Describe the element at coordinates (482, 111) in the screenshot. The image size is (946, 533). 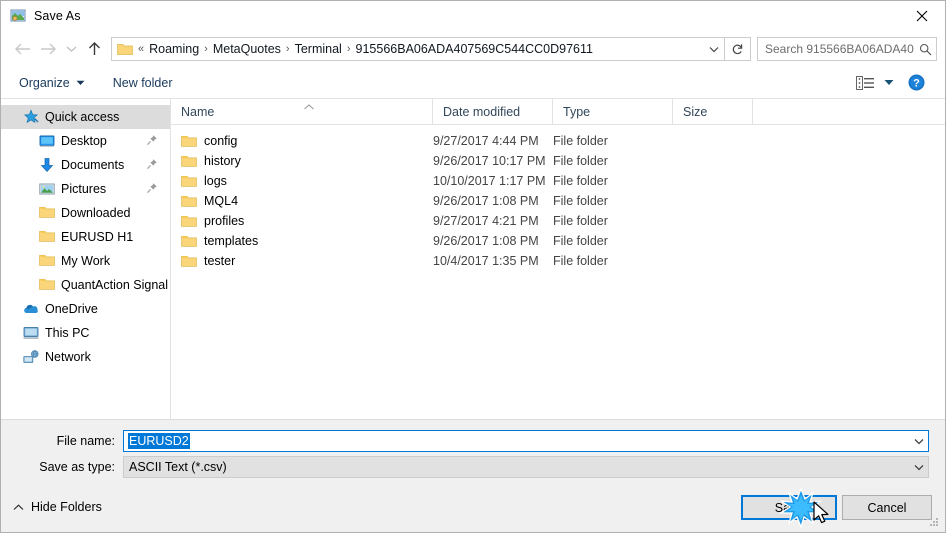
I see `column-label: Date modified` at that location.